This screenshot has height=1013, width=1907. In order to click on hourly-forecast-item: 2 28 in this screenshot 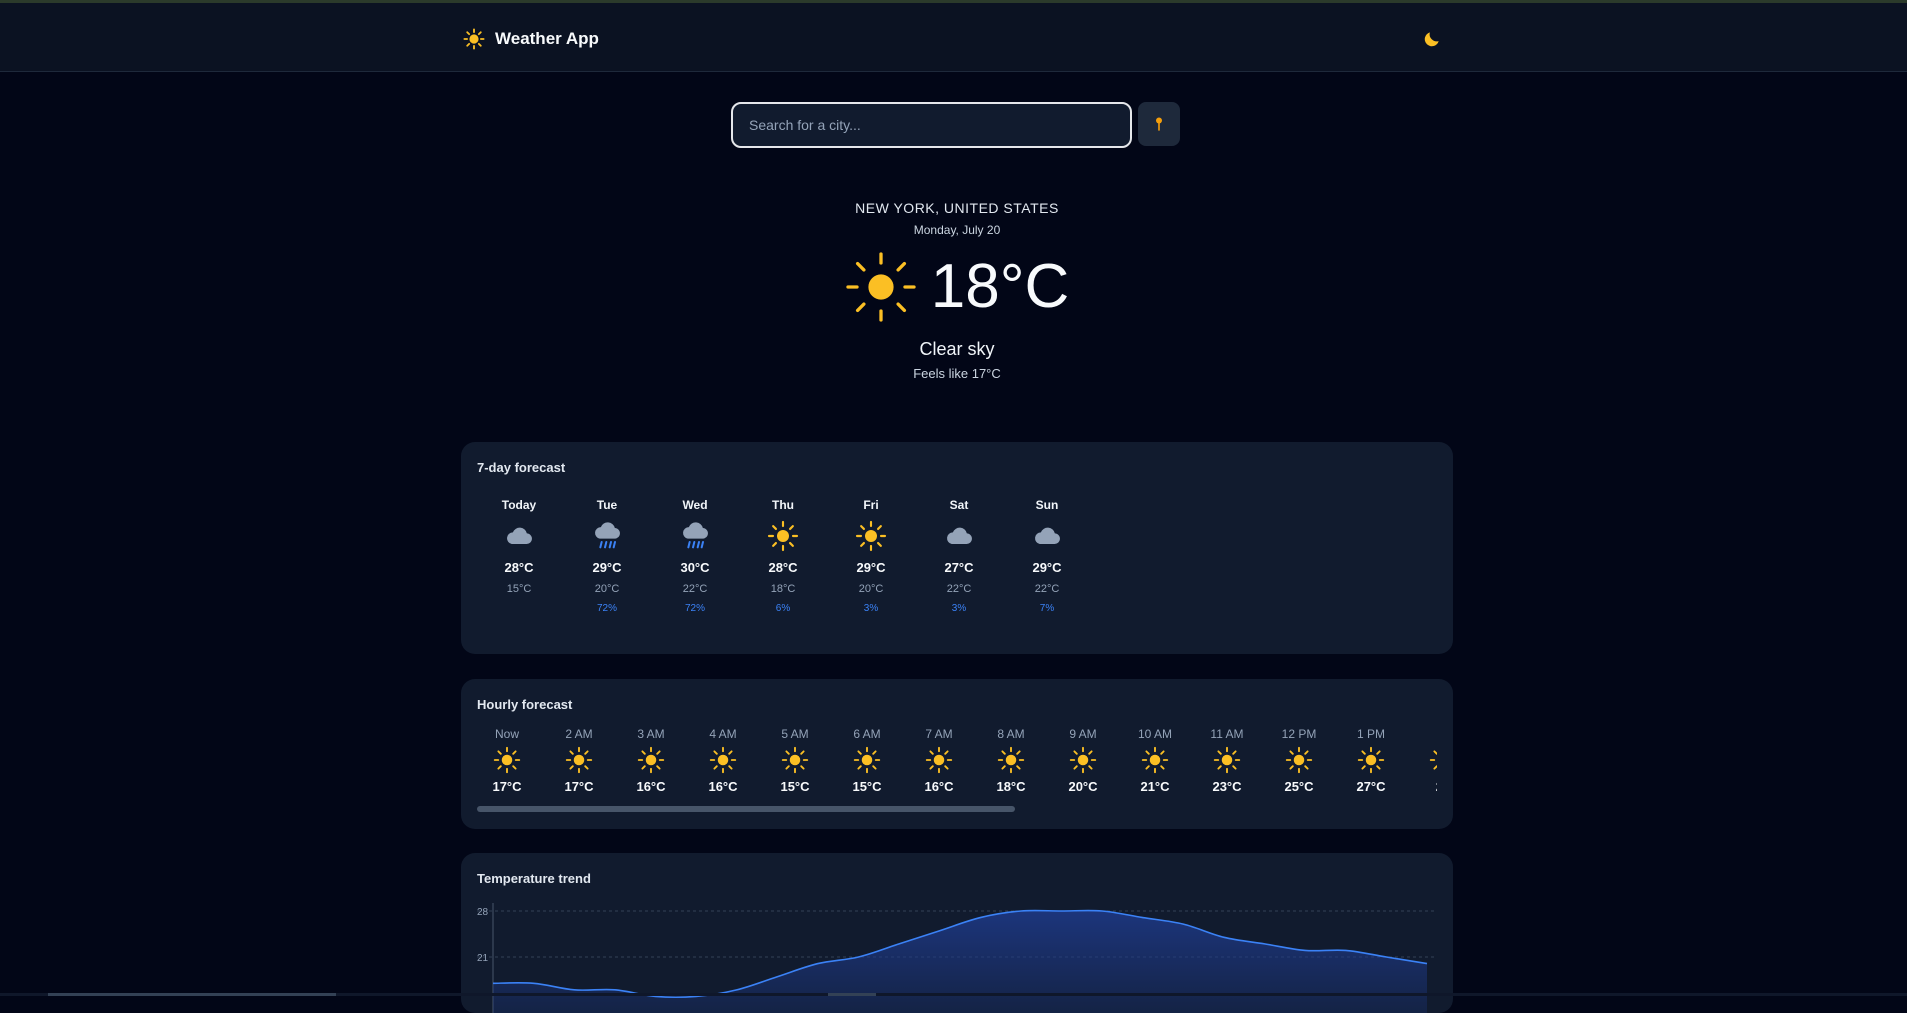, I will do `click(1425, 760)`.